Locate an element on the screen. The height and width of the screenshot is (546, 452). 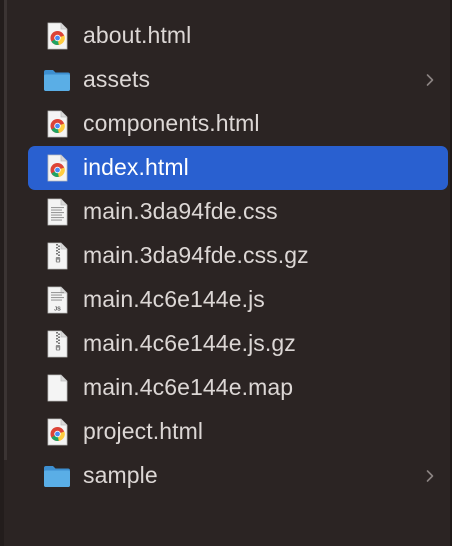
file-name-label: assets is located at coordinates (117, 78).